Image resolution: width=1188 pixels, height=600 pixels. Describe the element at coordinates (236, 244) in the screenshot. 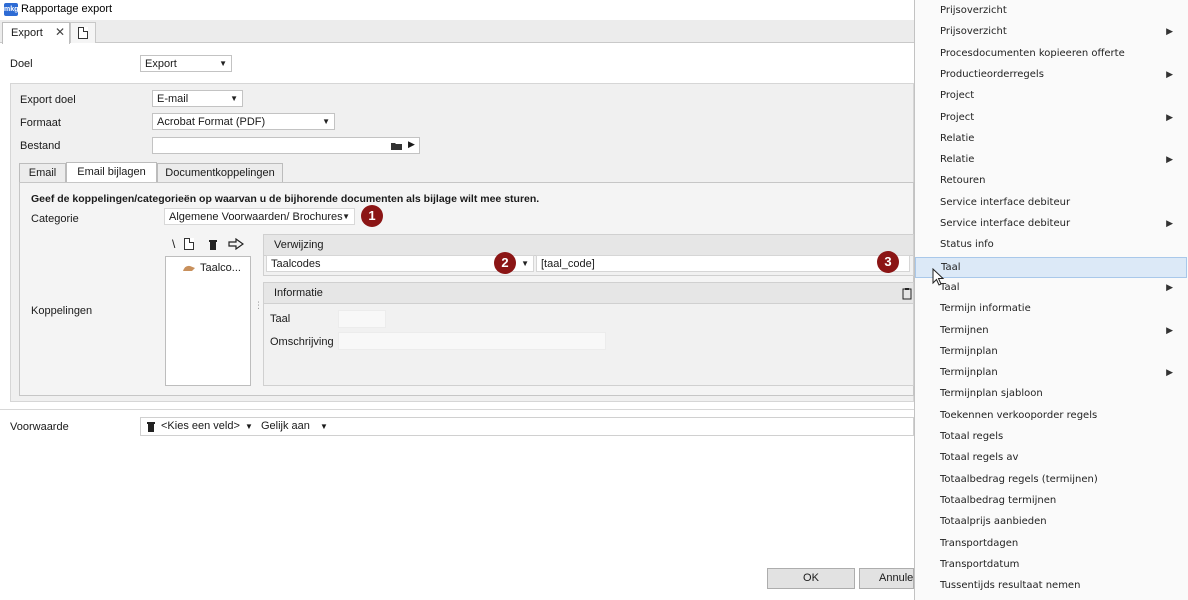

I see `arrow-right-icon` at that location.